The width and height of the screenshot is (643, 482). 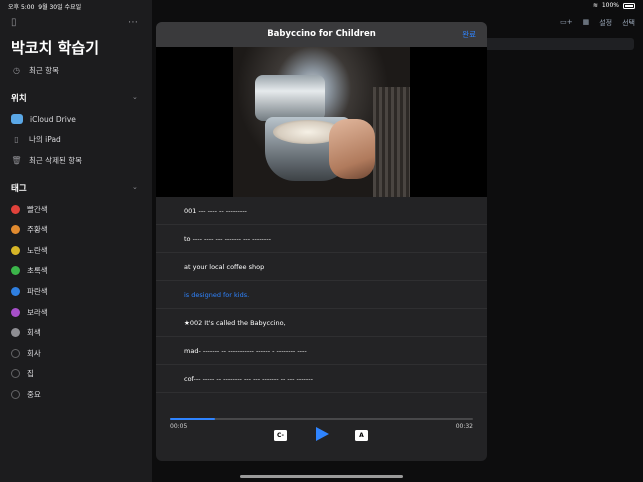 I want to click on subtitle-text: at your local coffee shop, so click(x=224, y=267).